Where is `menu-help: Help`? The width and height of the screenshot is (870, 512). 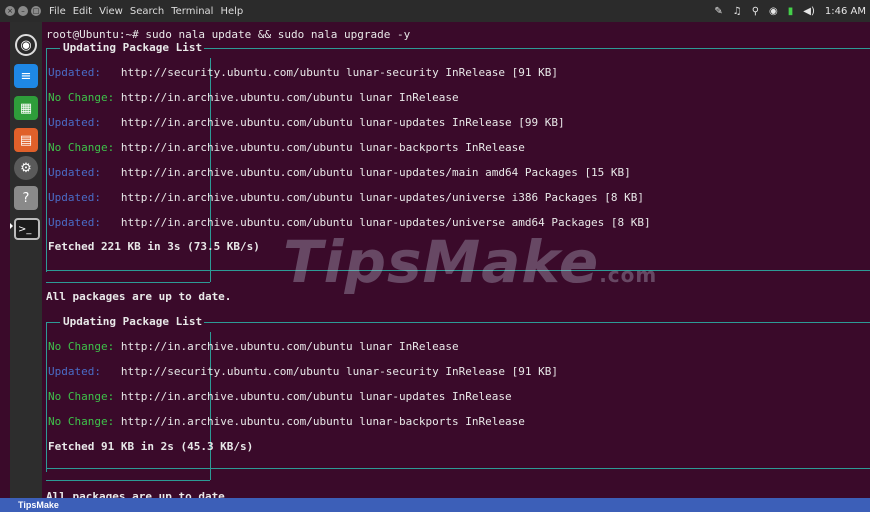
menu-help: Help is located at coordinates (231, 11).